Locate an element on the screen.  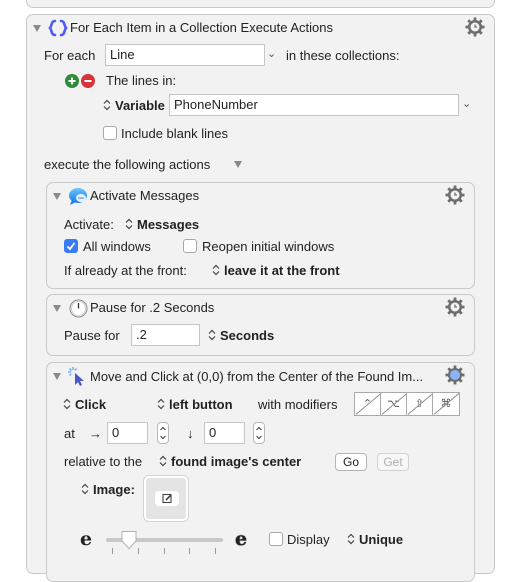
down-arrow-icon: ↓ is located at coordinates (190, 433).